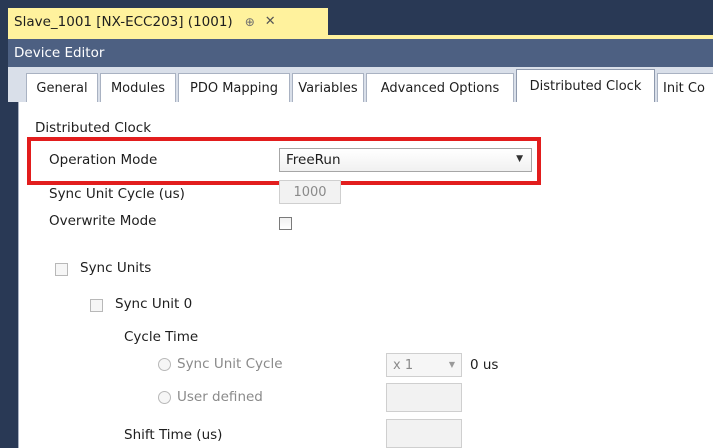 The image size is (713, 448). I want to click on document-tab: Slave_1001 [NX-ECC203] (1001) ⊕ ✕, so click(168, 21).